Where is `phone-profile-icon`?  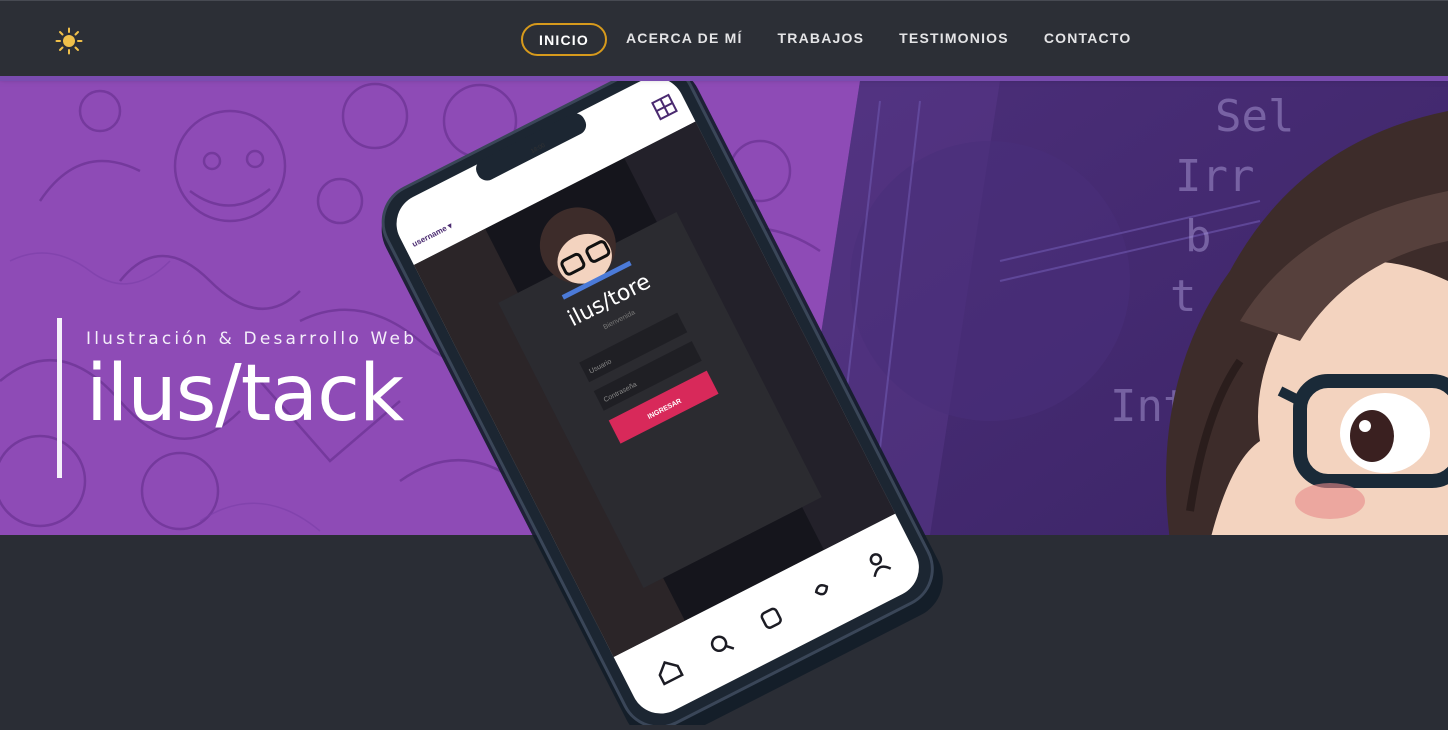
phone-profile-icon is located at coordinates (876, 559).